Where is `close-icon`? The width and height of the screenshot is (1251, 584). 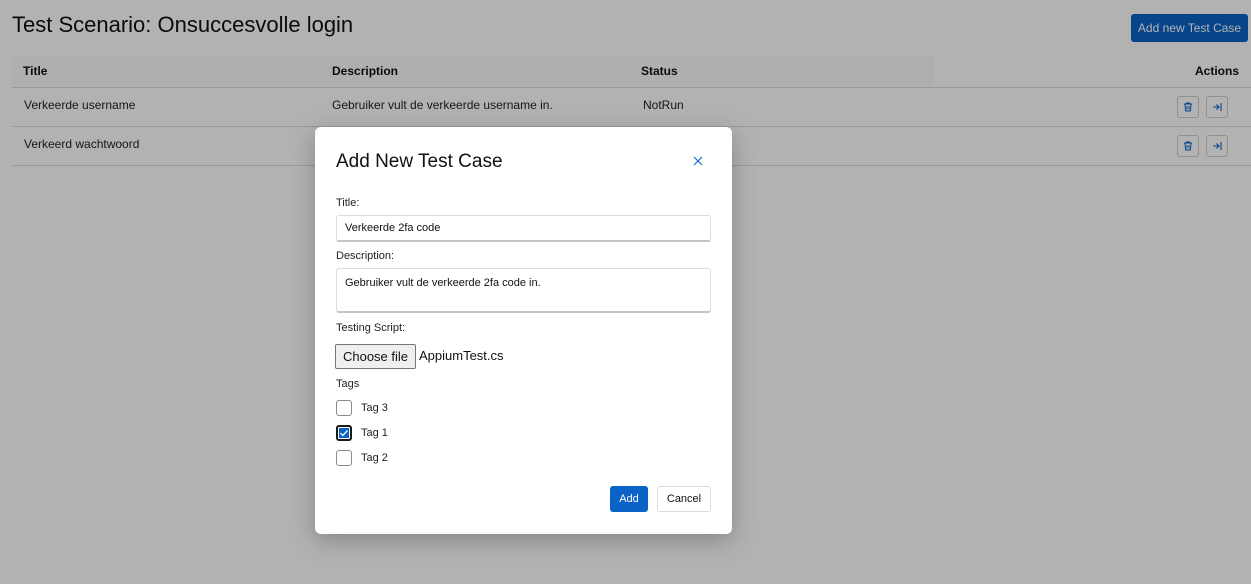
close-icon is located at coordinates (698, 160).